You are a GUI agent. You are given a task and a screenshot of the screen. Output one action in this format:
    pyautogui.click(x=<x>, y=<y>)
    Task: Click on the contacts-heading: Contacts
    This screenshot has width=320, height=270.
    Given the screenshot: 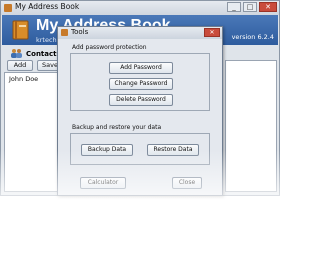 What is the action you would take?
    pyautogui.click(x=43, y=54)
    